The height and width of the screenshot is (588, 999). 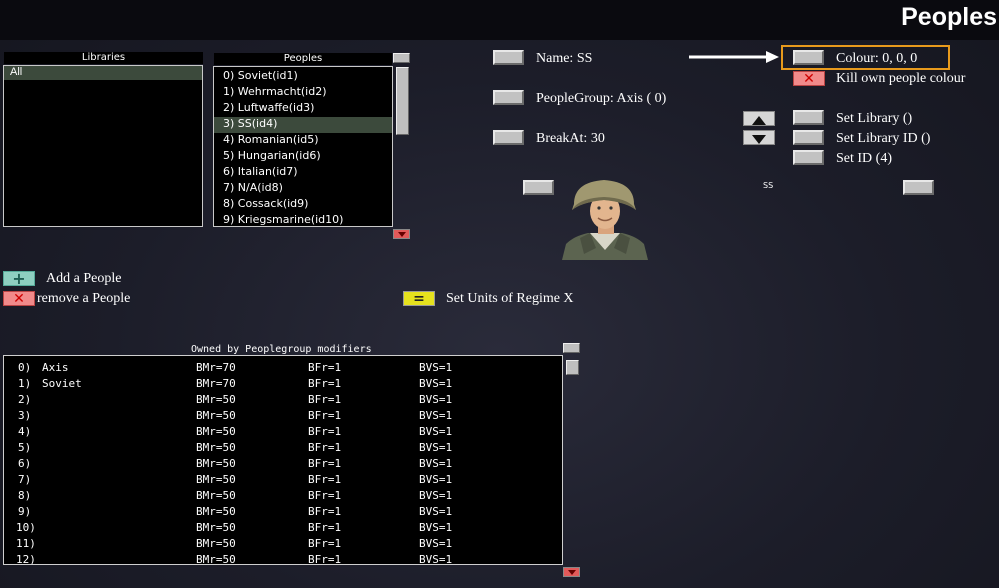 I want to click on remove-people-label: remove a People, so click(x=84, y=298).